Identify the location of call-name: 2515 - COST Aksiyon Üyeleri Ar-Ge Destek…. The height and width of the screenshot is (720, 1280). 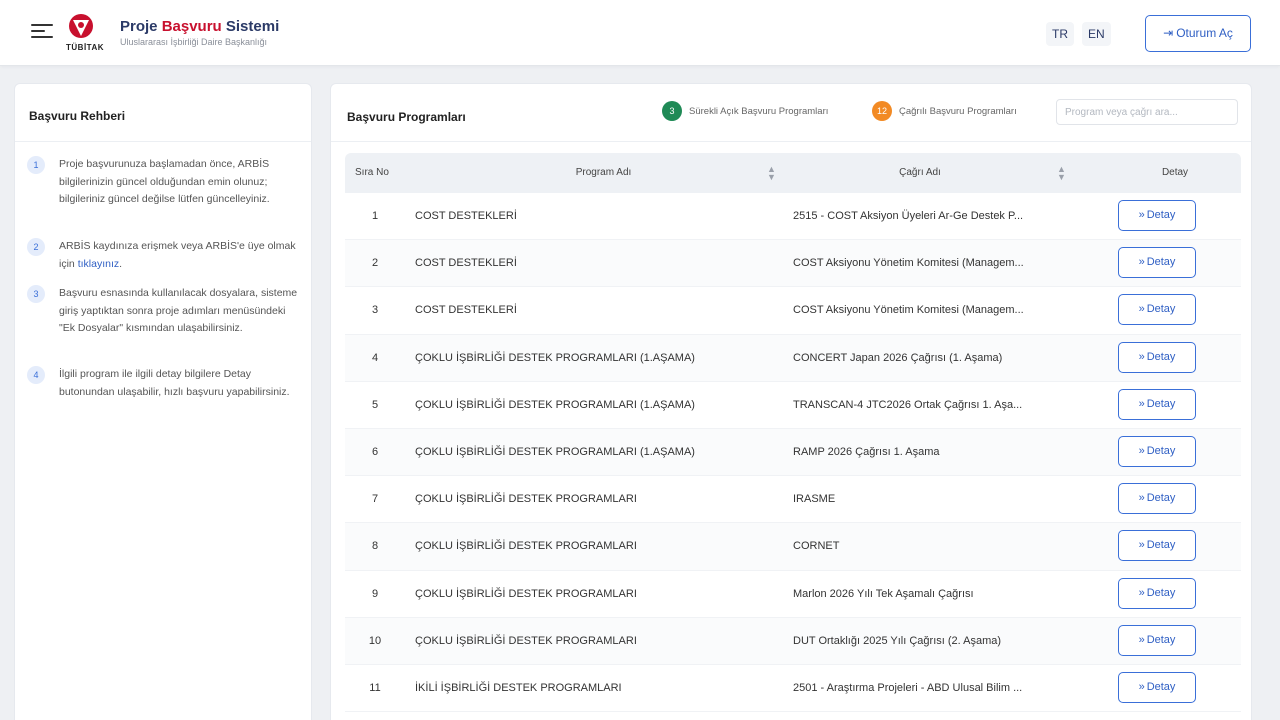
(908, 216).